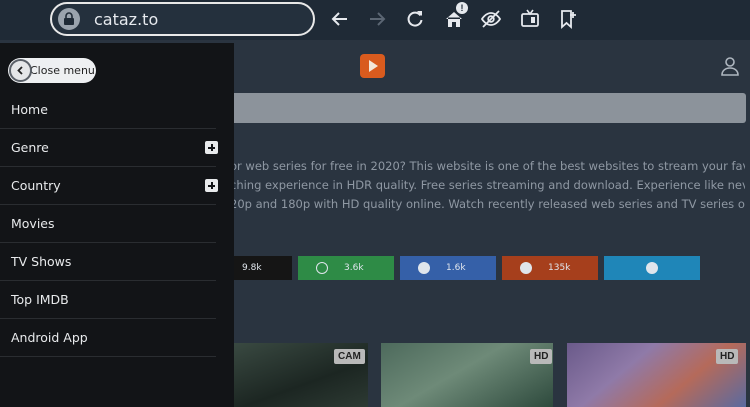 This screenshot has width=750, height=407. What do you see at coordinates (559, 268) in the screenshot?
I see `share-count: 135k` at bounding box center [559, 268].